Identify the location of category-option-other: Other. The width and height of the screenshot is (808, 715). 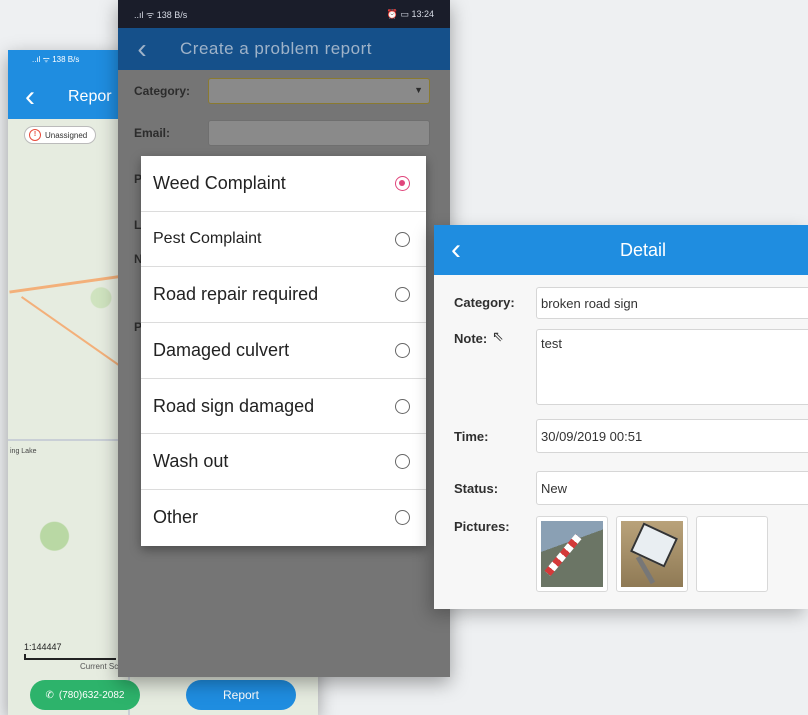
(283, 518).